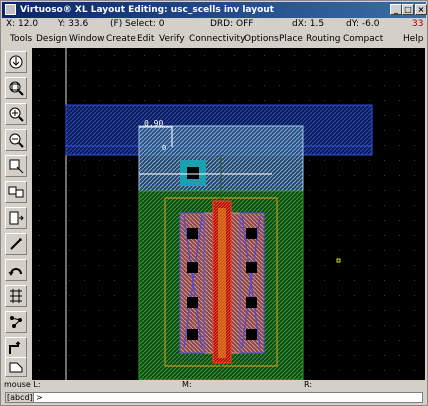 This screenshot has height=406, width=428. I want to click on menu-verify: Verify, so click(172, 39).